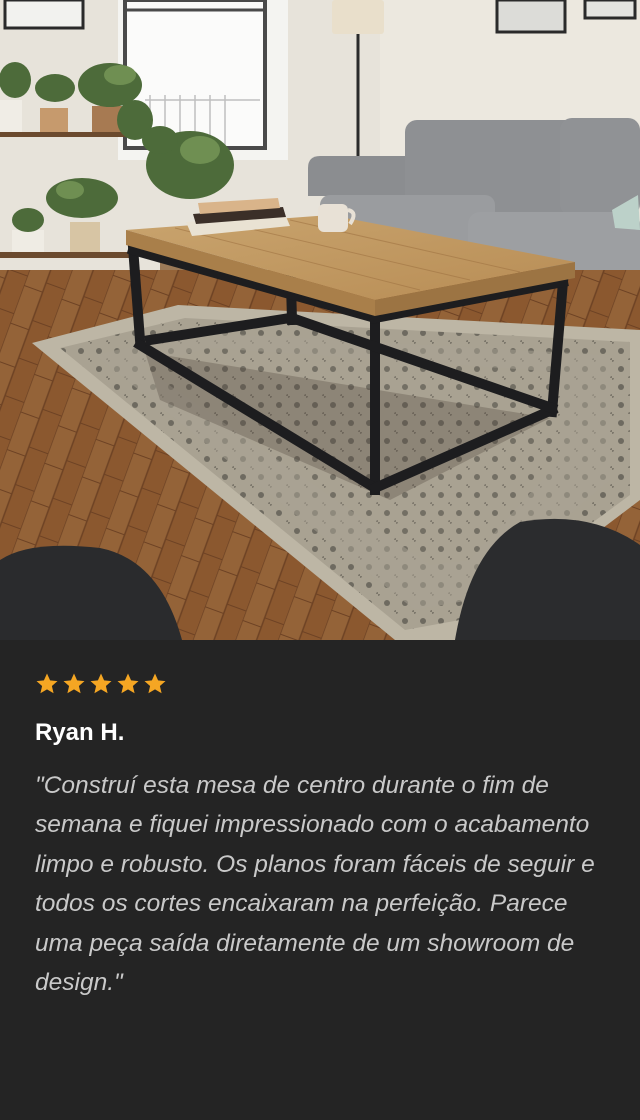 This screenshot has width=640, height=1120. I want to click on reviewer-name: Ryan H., so click(80, 732).